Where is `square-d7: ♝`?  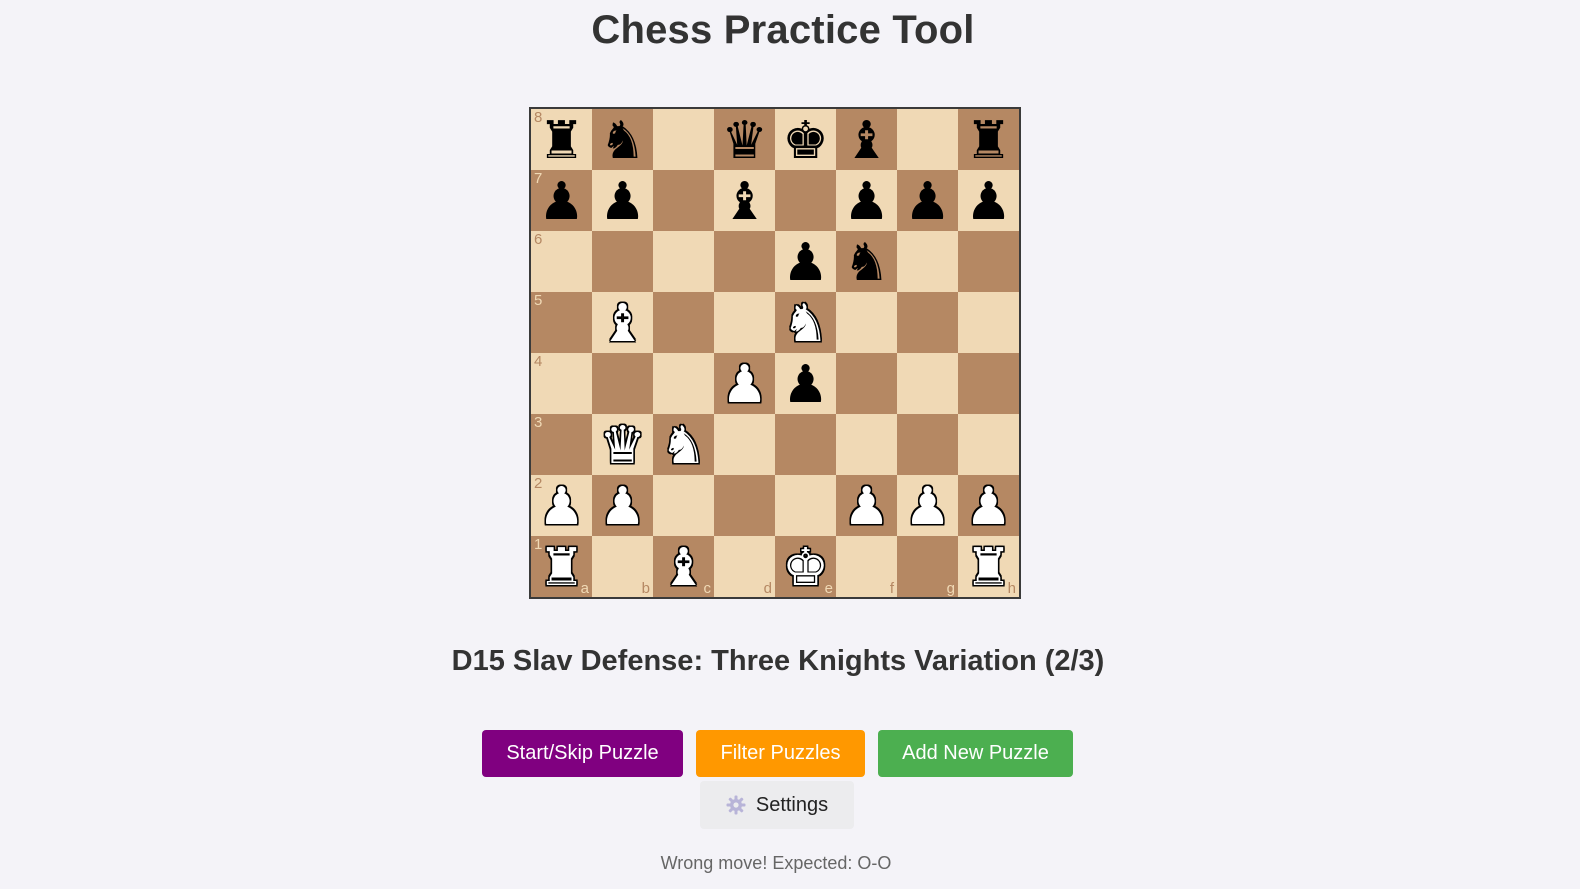
square-d7: ♝ is located at coordinates (744, 200).